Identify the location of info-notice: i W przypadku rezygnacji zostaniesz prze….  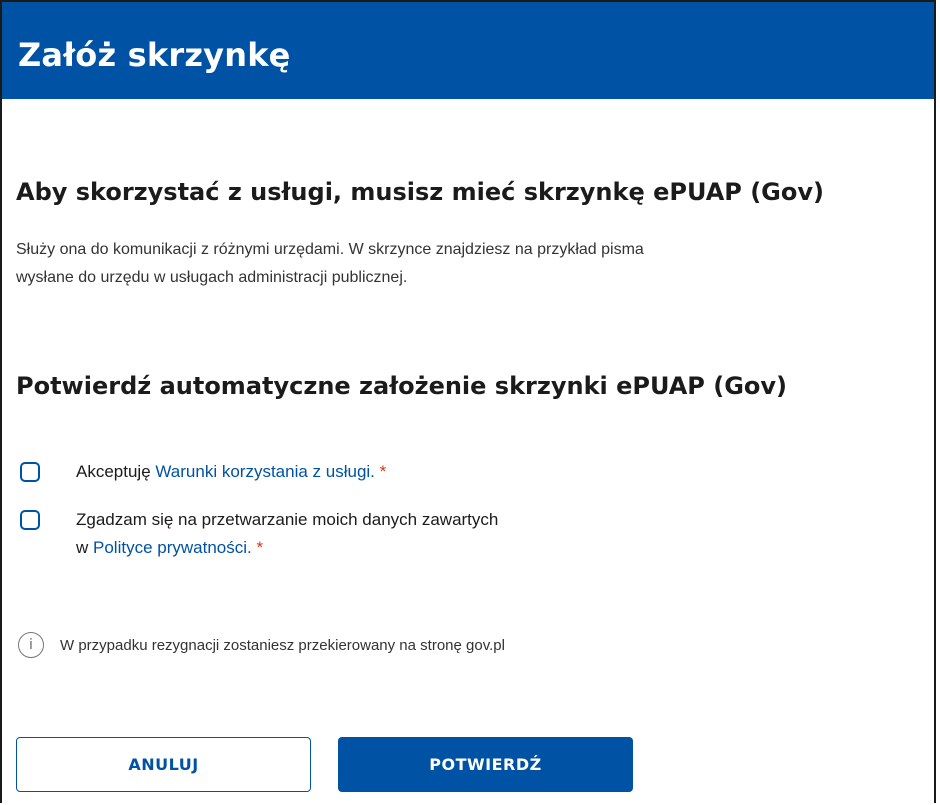
(261, 645).